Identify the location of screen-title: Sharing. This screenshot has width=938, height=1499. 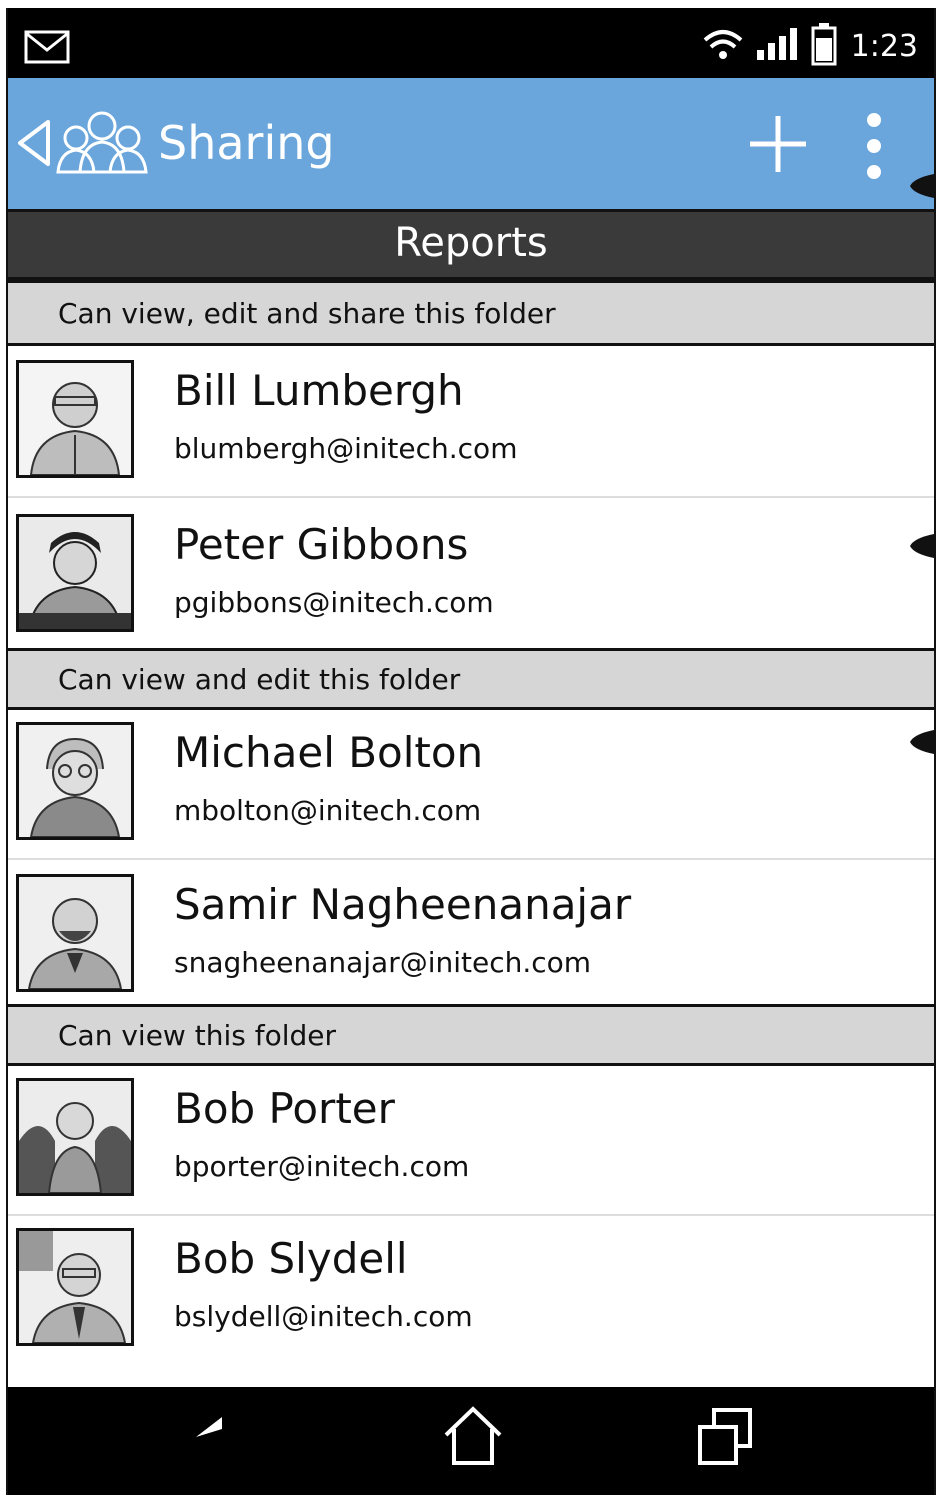
(246, 143).